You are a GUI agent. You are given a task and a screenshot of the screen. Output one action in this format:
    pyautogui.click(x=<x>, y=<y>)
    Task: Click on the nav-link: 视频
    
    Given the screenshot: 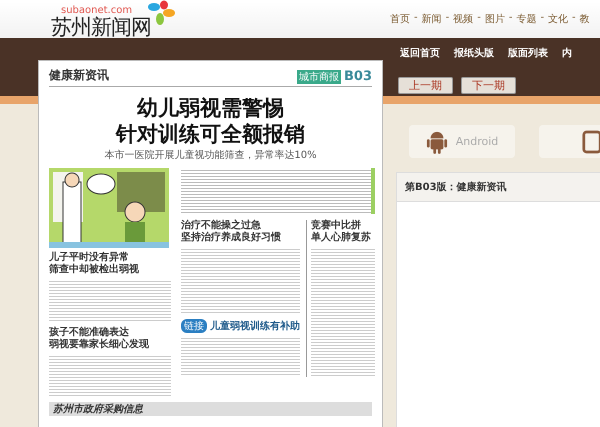 What is the action you would take?
    pyautogui.click(x=463, y=19)
    